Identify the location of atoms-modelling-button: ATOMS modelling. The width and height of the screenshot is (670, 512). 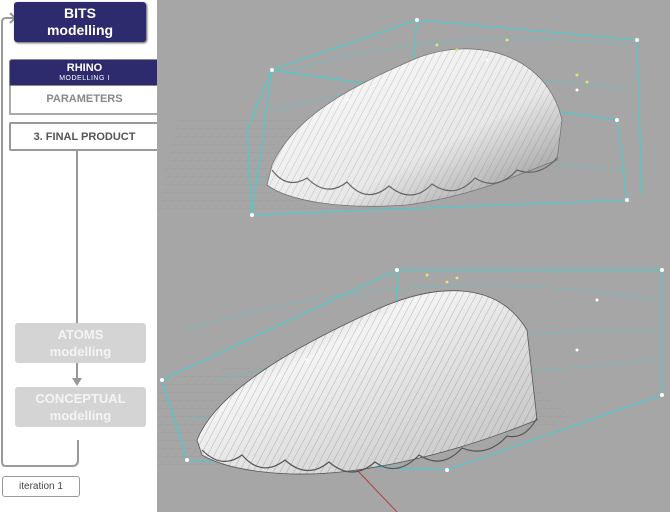
(80, 343).